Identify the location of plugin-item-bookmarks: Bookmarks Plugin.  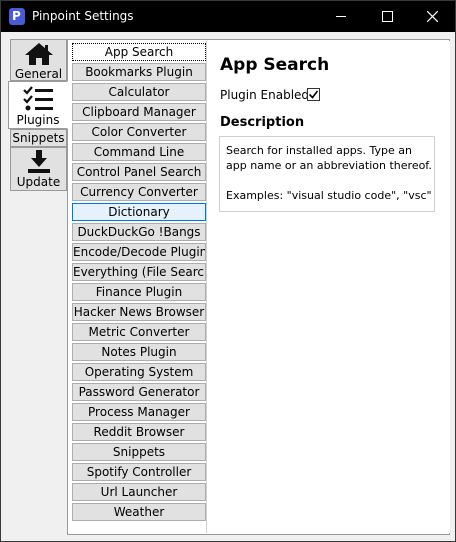
(139, 72).